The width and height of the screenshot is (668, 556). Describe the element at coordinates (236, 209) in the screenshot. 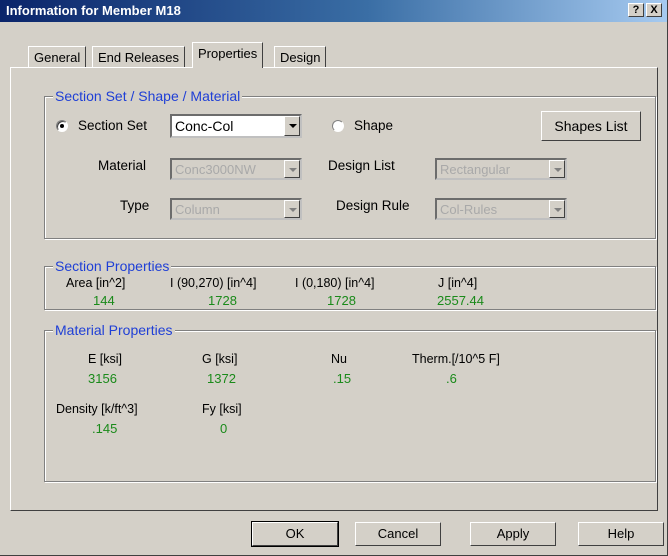

I see `type-dropdown: Column` at that location.